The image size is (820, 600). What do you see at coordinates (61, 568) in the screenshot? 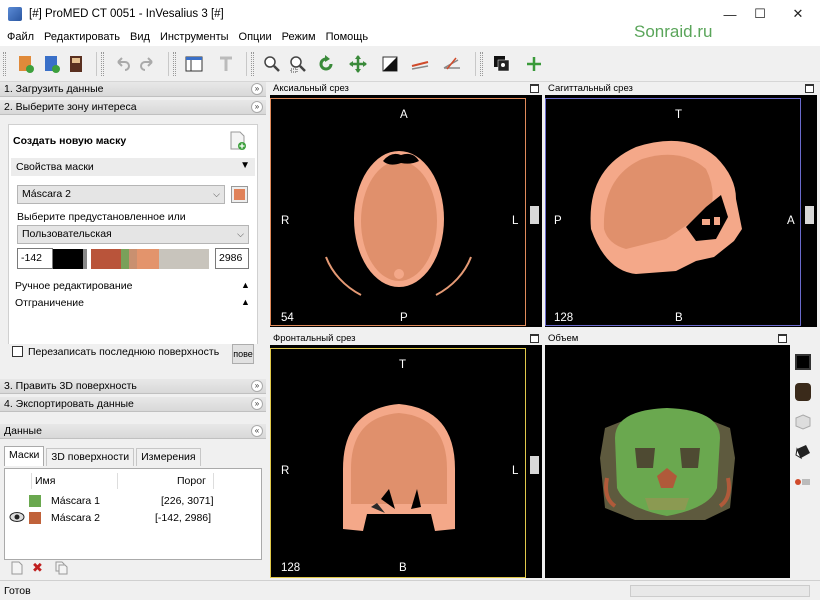
I see `duplicate-icon` at bounding box center [61, 568].